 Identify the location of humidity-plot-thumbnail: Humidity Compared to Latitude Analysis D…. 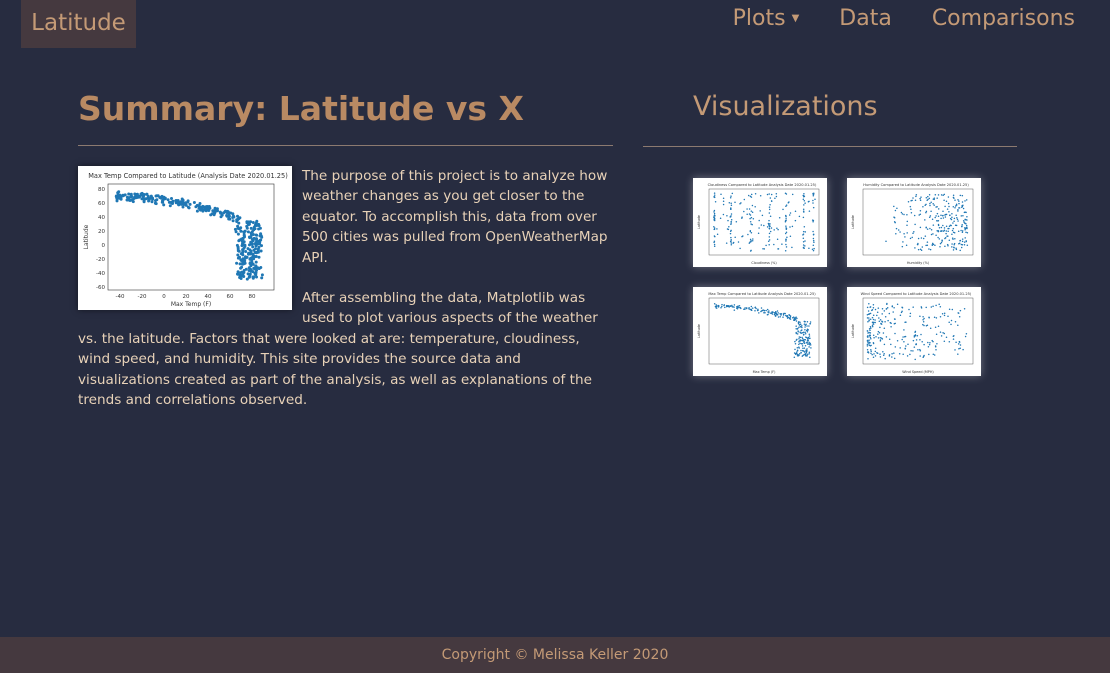
(914, 222).